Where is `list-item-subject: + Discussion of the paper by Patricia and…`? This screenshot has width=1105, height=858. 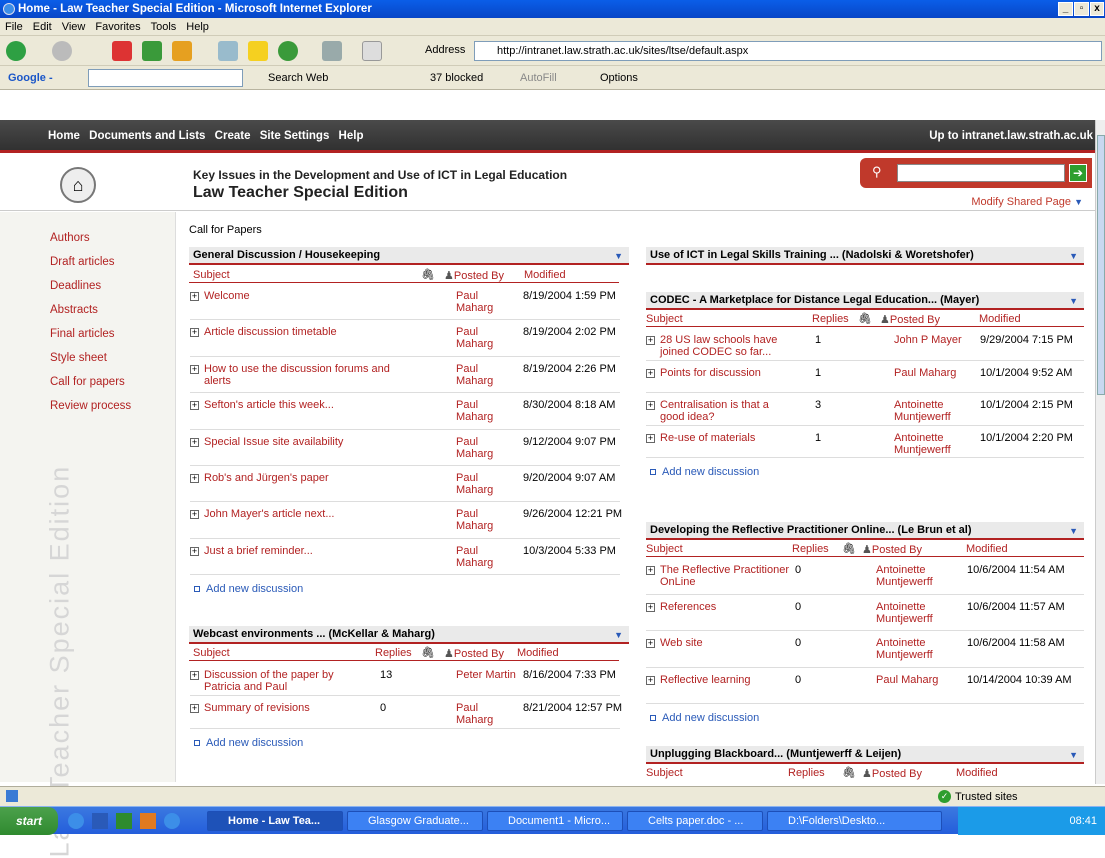 list-item-subject: + Discussion of the paper by Patricia and… is located at coordinates (277, 681).